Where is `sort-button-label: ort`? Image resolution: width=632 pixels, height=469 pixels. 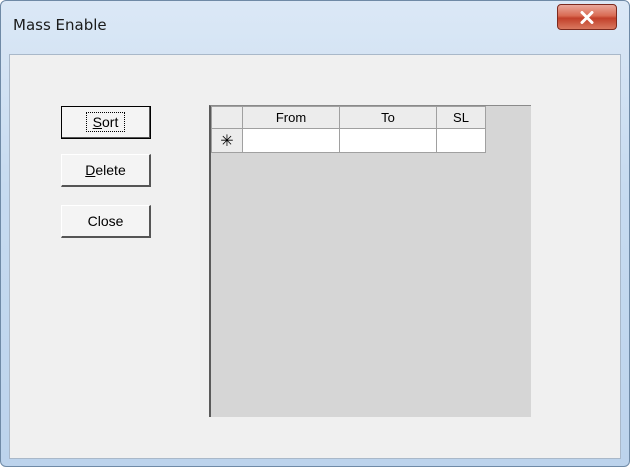 sort-button-label: ort is located at coordinates (110, 122).